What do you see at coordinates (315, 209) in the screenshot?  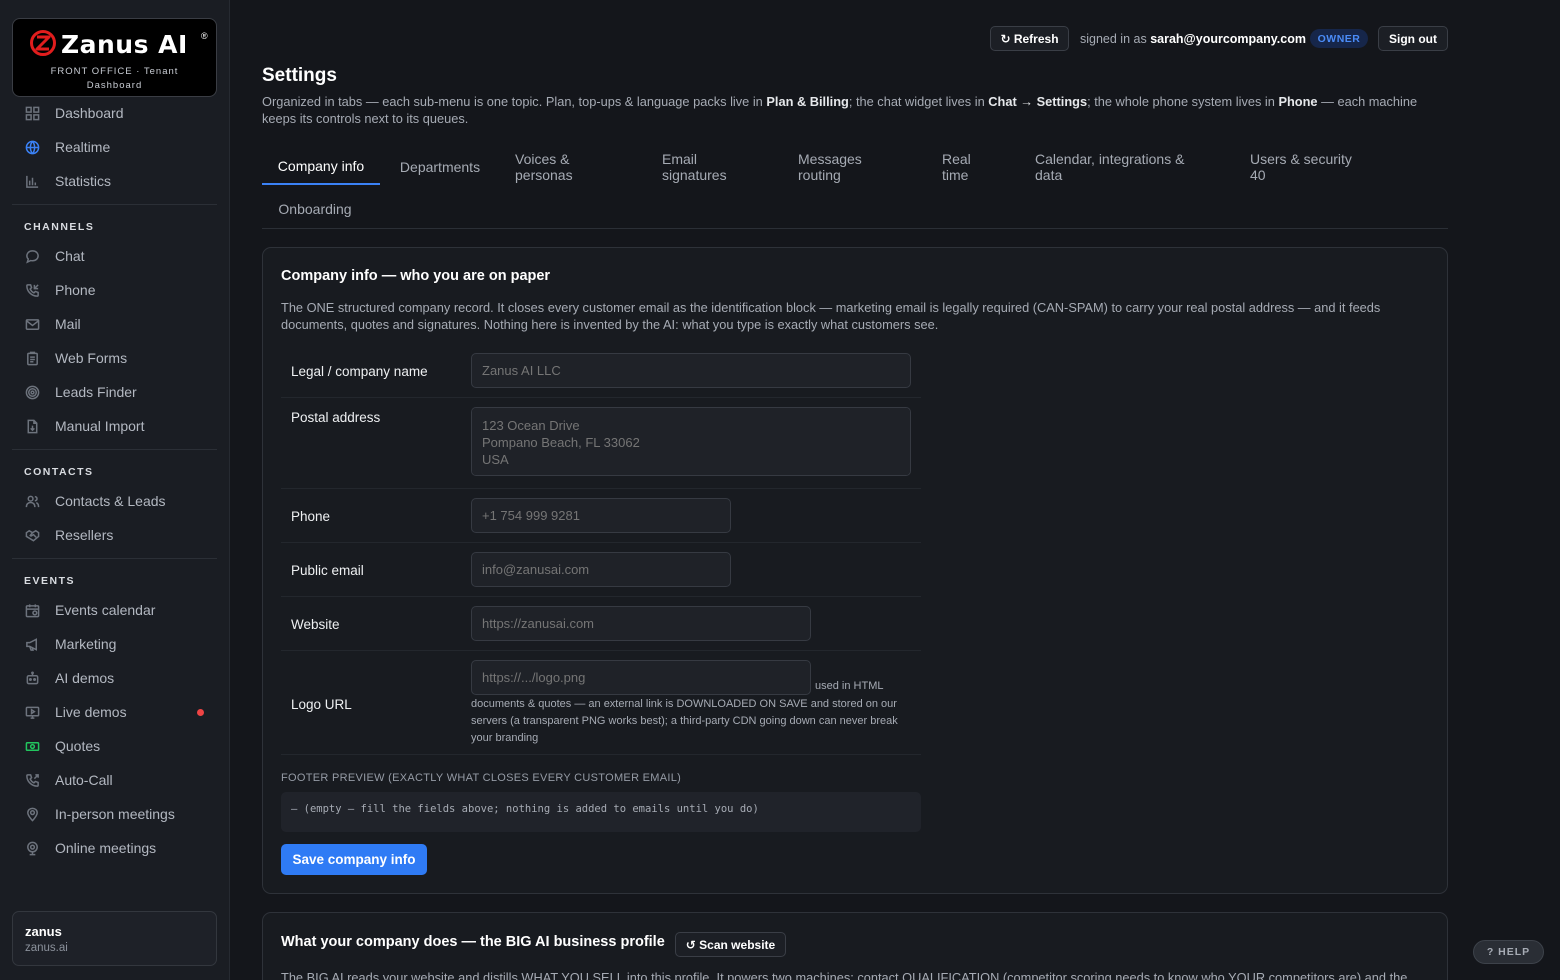 I see `tab-onboarding: Onboarding` at bounding box center [315, 209].